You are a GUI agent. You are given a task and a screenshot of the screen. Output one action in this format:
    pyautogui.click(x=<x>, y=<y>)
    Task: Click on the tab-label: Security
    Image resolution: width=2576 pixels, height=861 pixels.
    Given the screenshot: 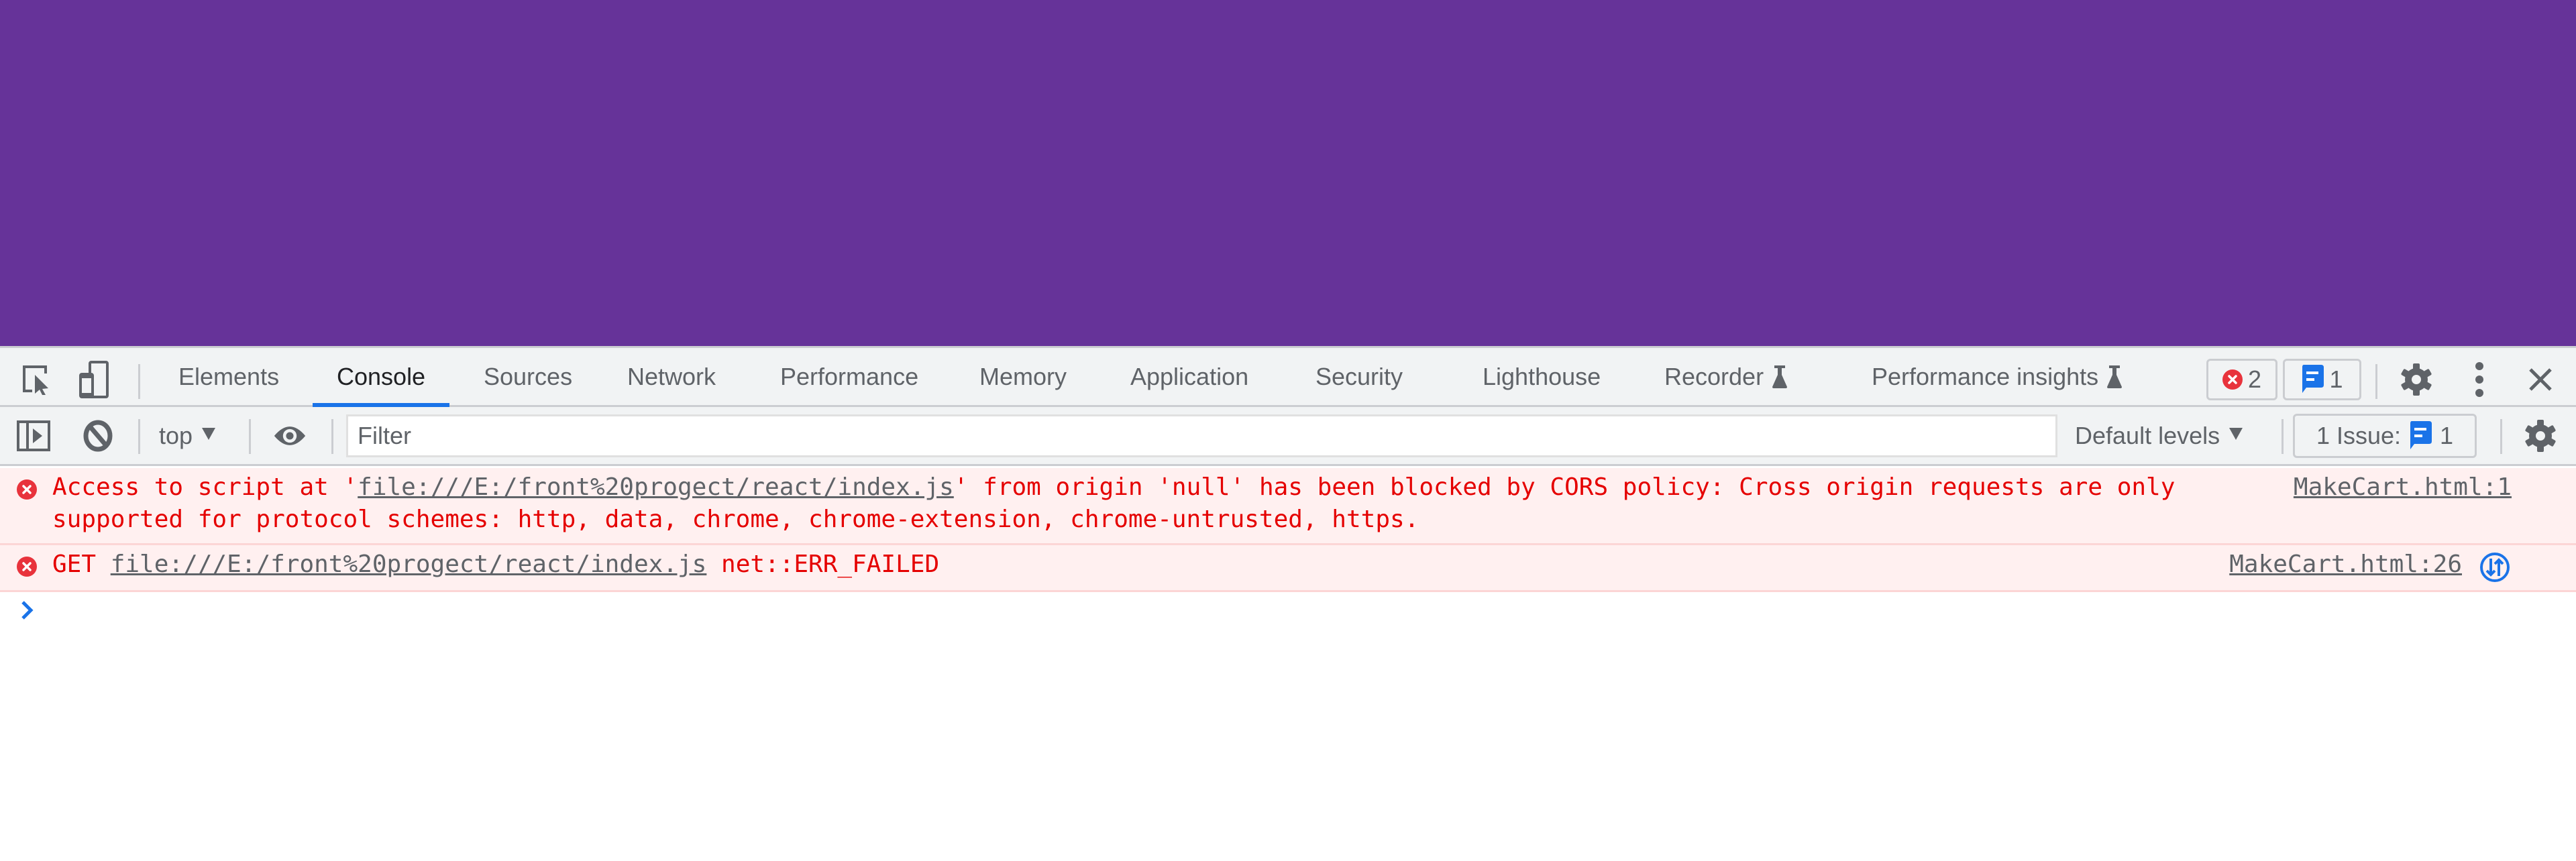 What is the action you would take?
    pyautogui.click(x=1359, y=376)
    